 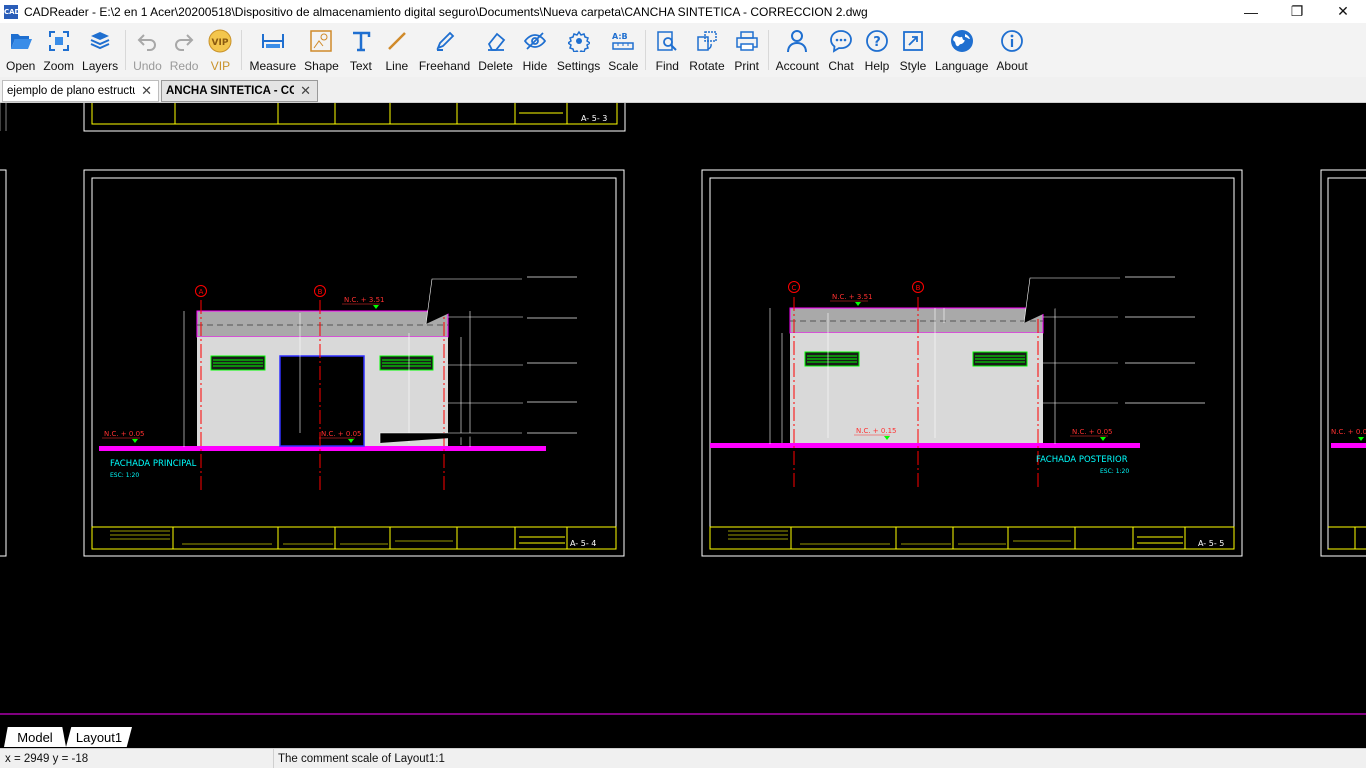 I want to click on freehand-button: Freehand, so click(x=444, y=50).